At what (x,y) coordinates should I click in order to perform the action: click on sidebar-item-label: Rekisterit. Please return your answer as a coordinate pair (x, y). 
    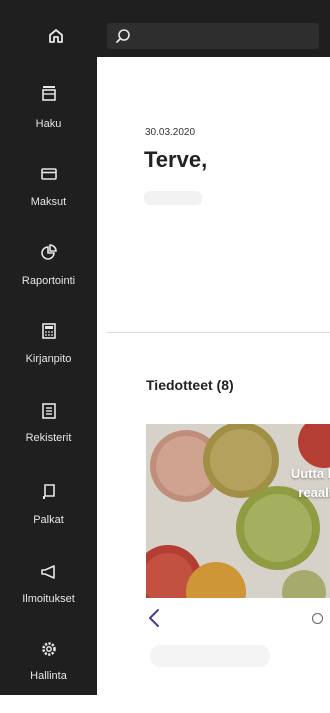
    Looking at the image, I should click on (48, 438).